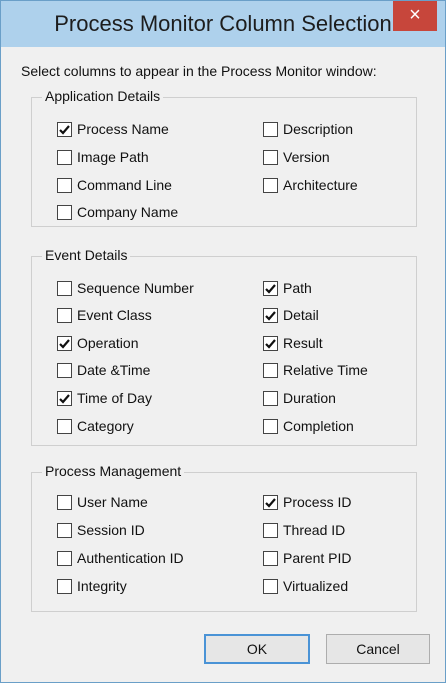  I want to click on checkbox-image-path: Image Path, so click(103, 157).